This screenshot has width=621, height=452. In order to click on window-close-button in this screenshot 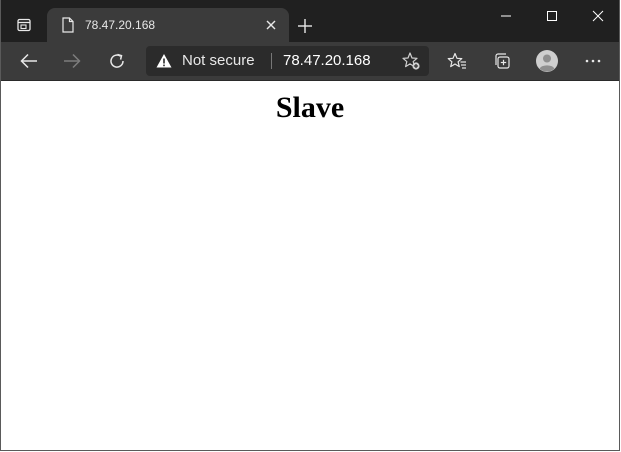, I will do `click(597, 16)`.